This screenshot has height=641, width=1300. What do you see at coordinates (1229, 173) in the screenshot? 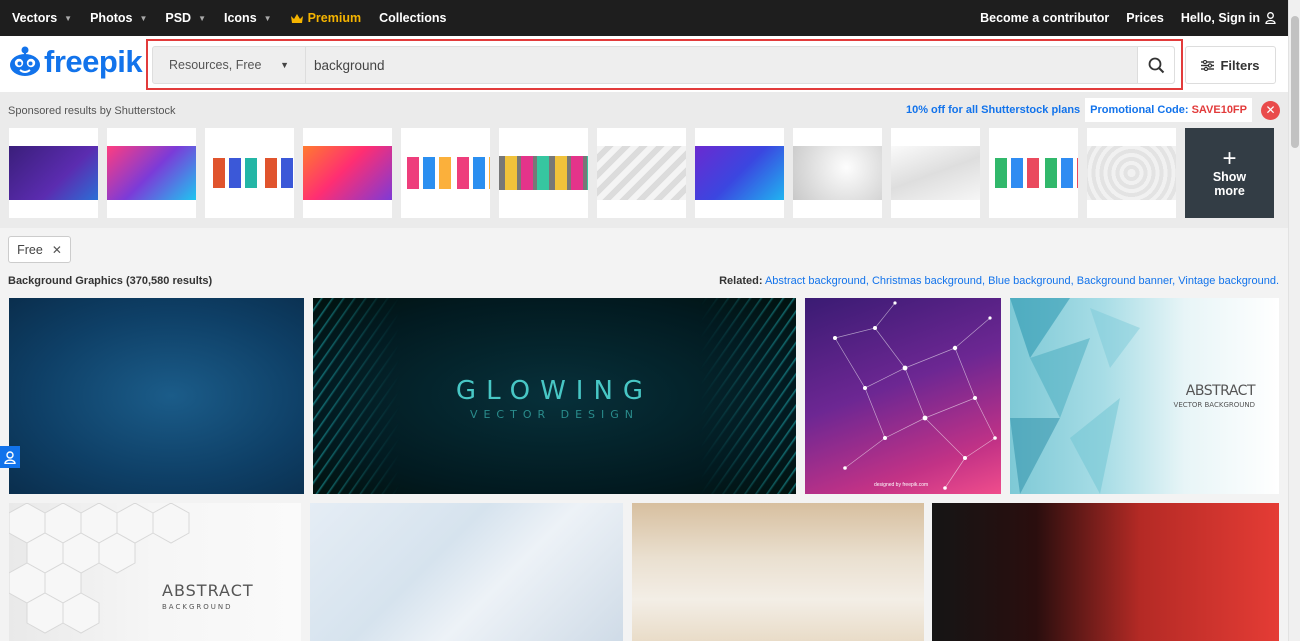
I see `show-more-button: + Show more` at bounding box center [1229, 173].